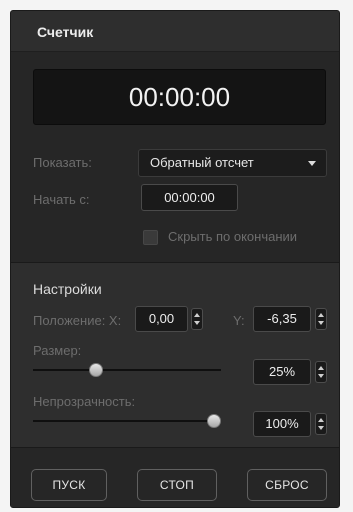 The image size is (353, 512). I want to click on stop-button: СТОП, so click(177, 485).